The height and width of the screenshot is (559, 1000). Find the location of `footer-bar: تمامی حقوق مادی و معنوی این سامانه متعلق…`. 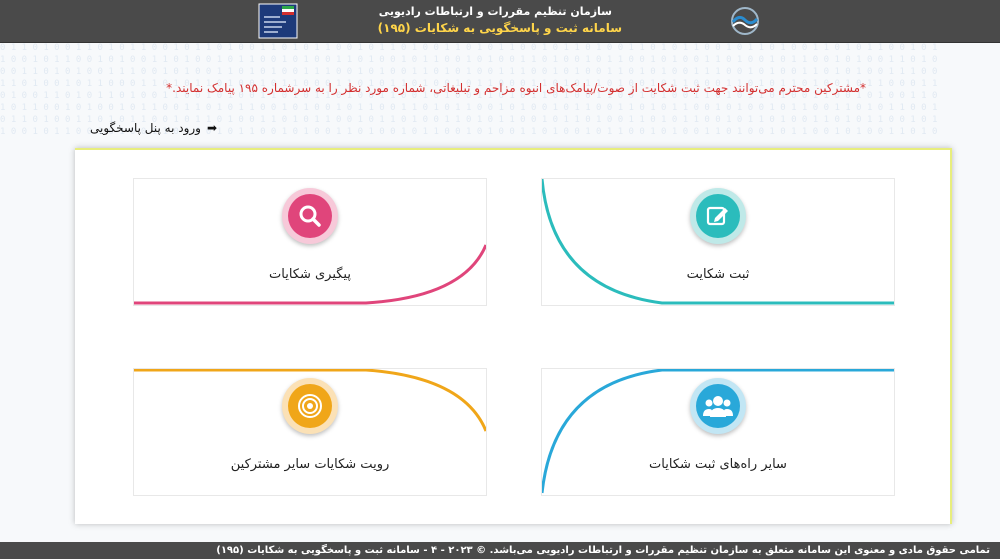

footer-bar: تمامی حقوق مادی و معنوی این سامانه متعلق… is located at coordinates (500, 550).